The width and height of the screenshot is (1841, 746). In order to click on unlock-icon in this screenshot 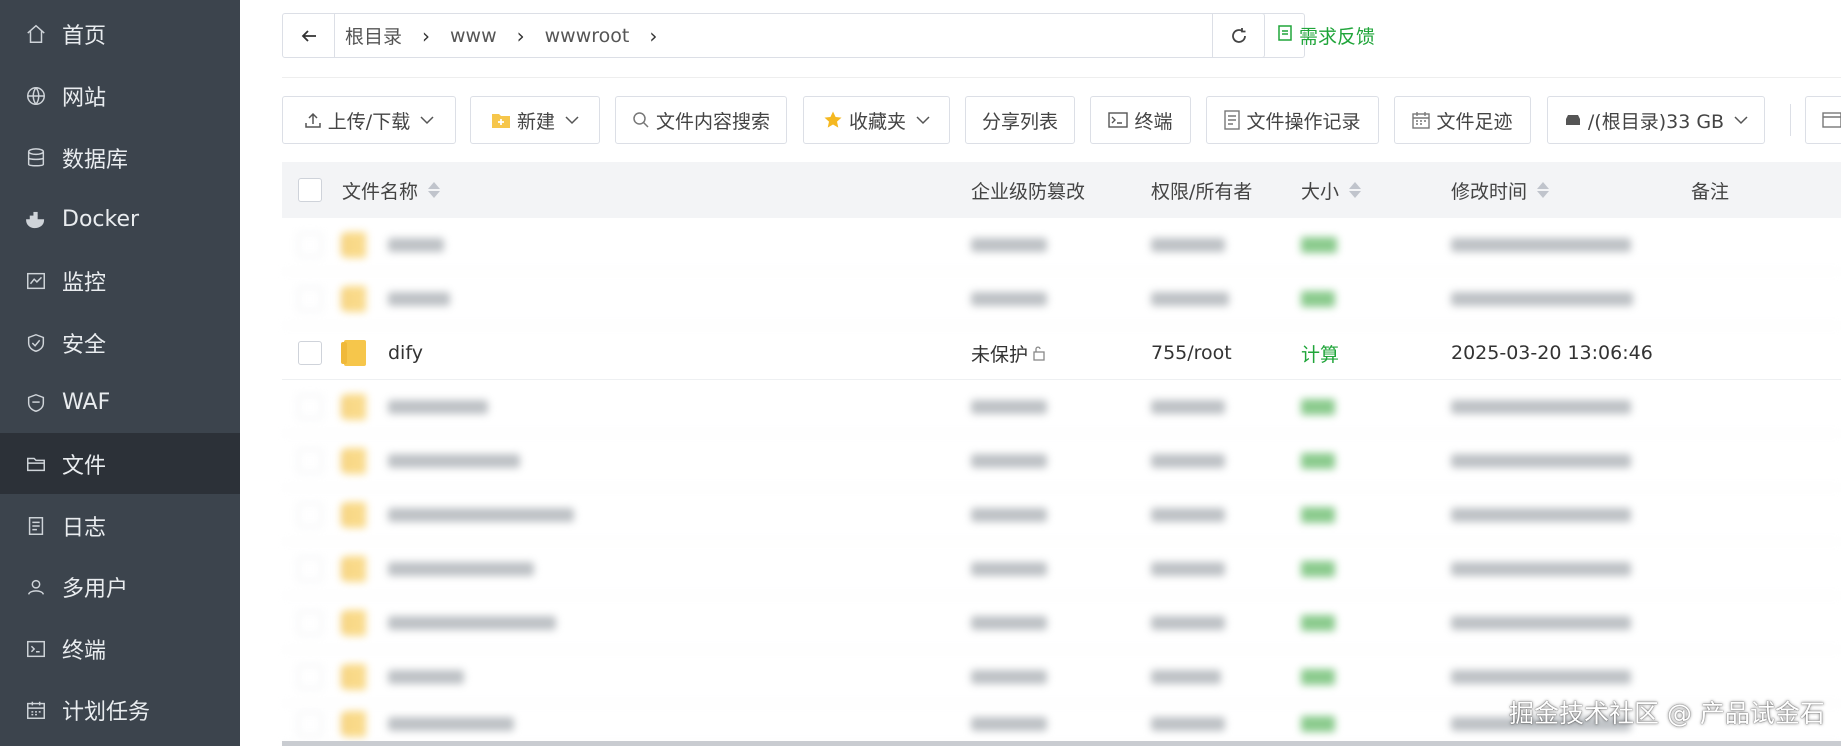, I will do `click(1039, 353)`.